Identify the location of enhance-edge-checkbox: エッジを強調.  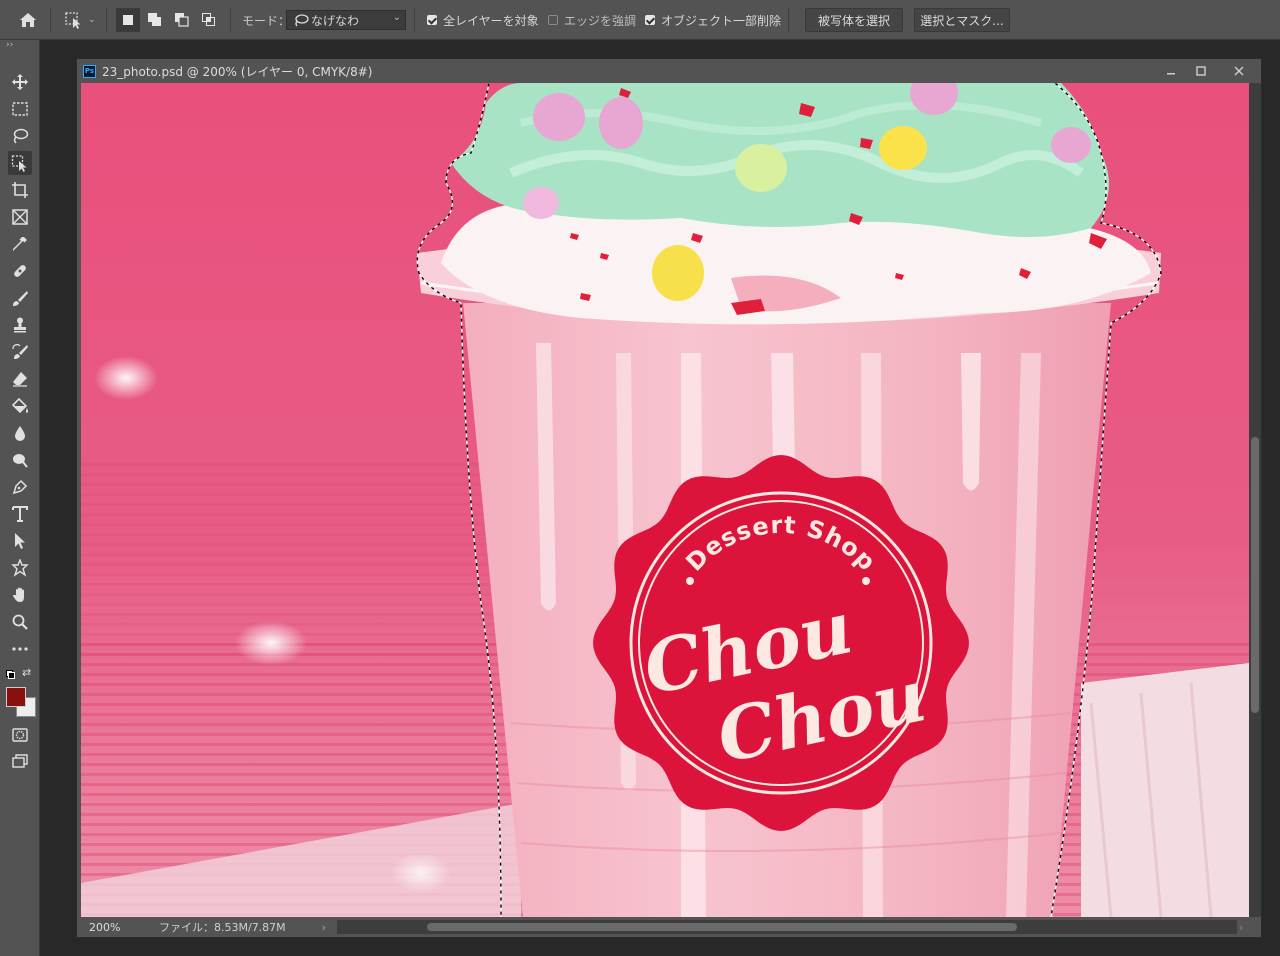
(592, 20).